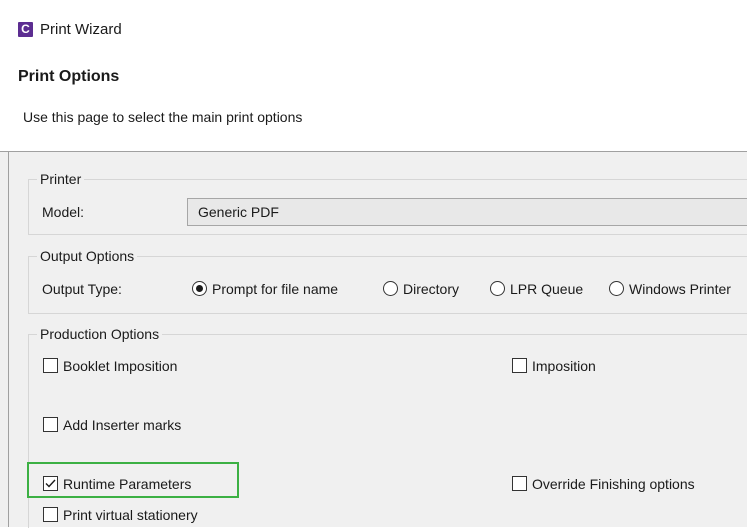 This screenshot has height=528, width=747. Describe the element at coordinates (497, 288) in the screenshot. I see `radio-lpr-queue` at that location.